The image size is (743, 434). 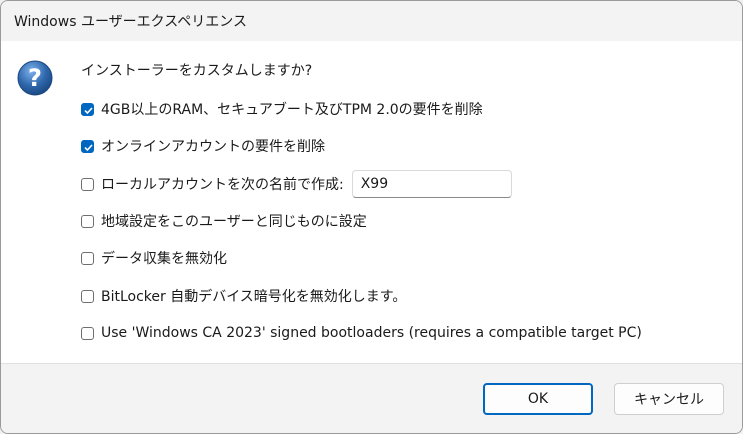 I want to click on checkbox-remove-online-account, so click(x=87, y=146).